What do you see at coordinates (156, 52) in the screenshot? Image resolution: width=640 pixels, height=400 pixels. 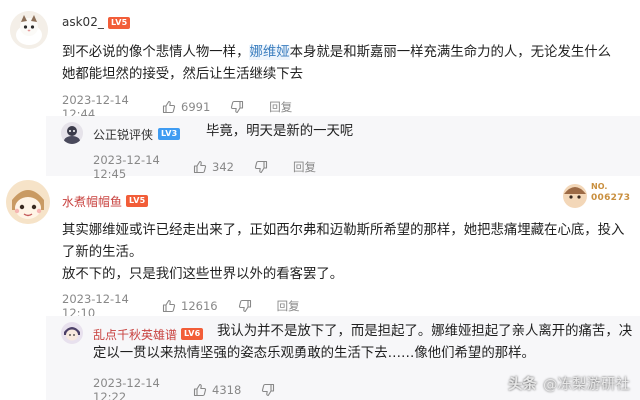 I see `comment-text-part: 到不必说的像个悲情人物一样，` at bounding box center [156, 52].